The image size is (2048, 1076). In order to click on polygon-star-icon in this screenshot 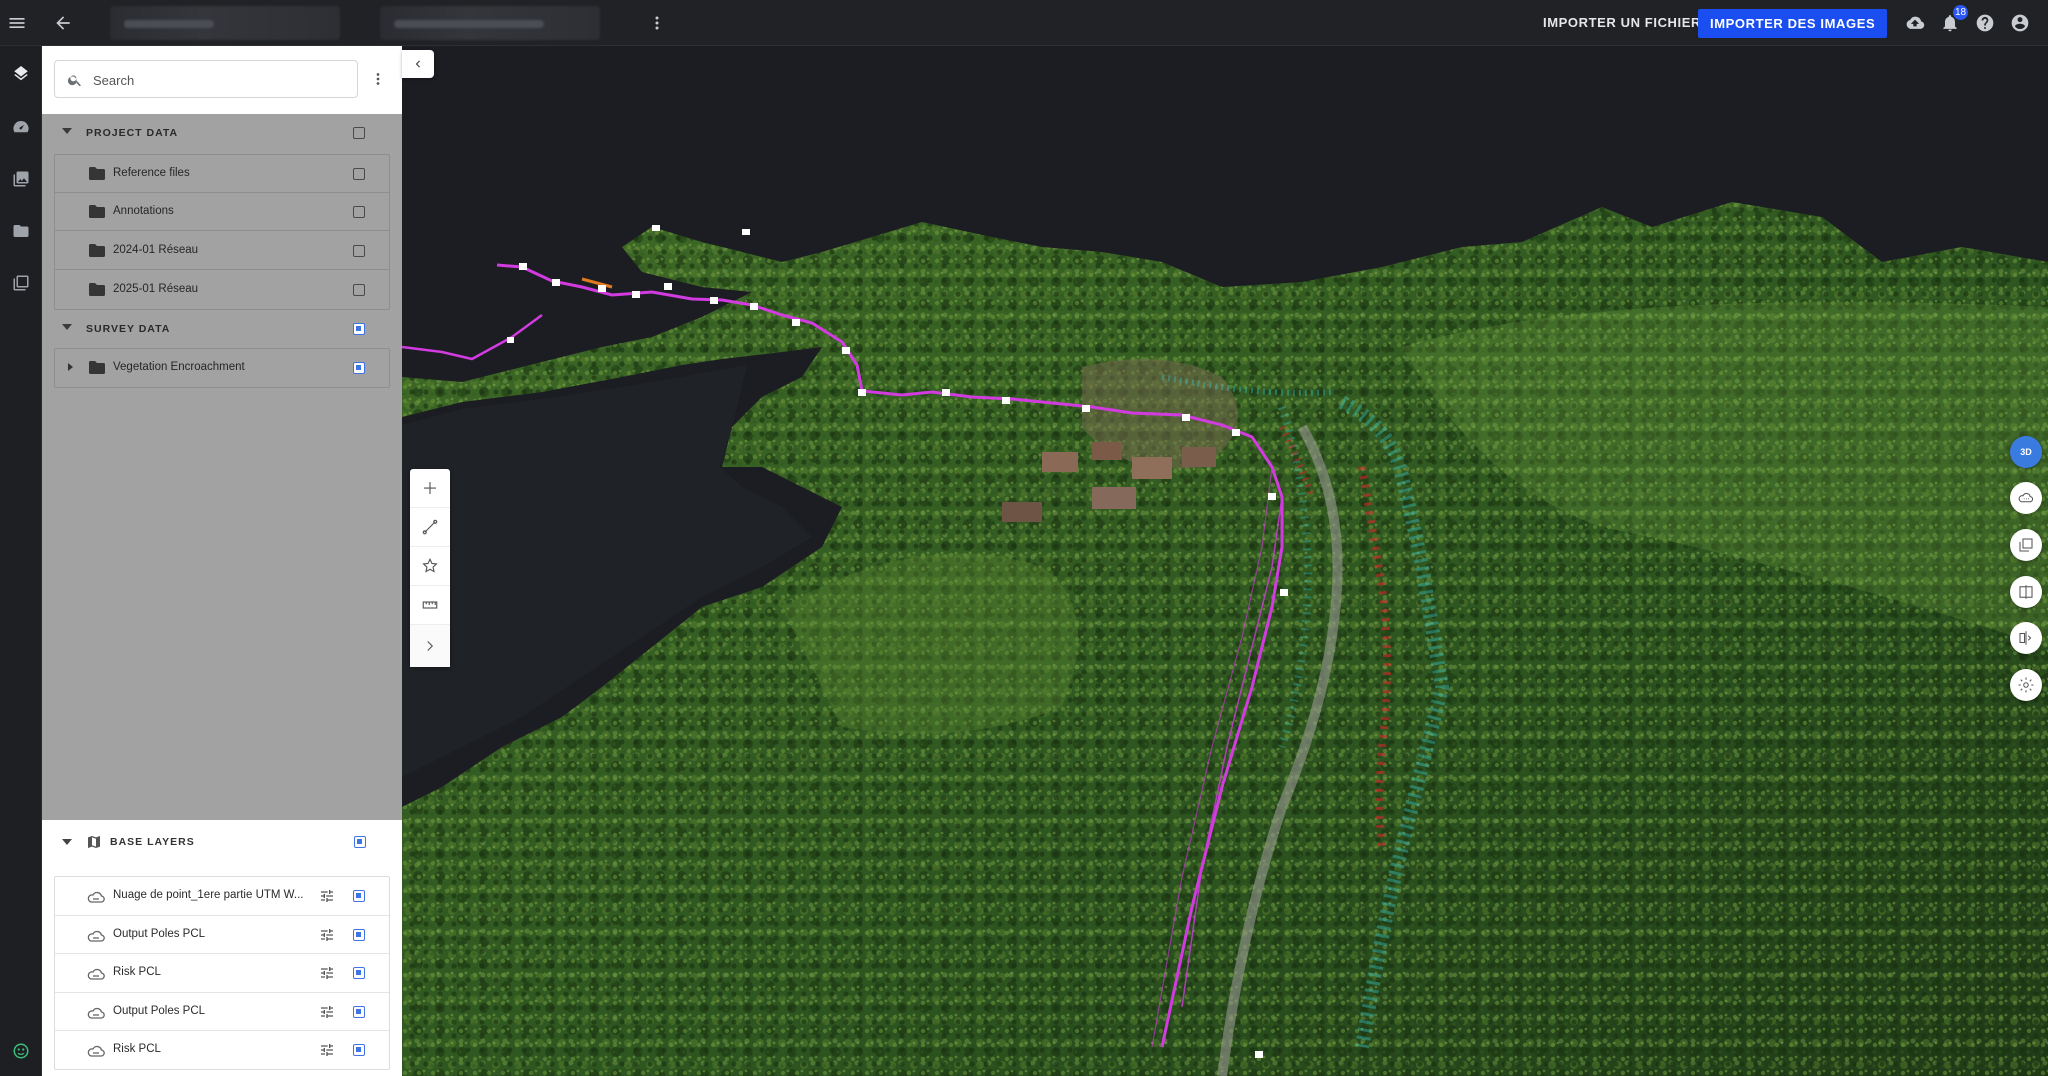, I will do `click(430, 565)`.